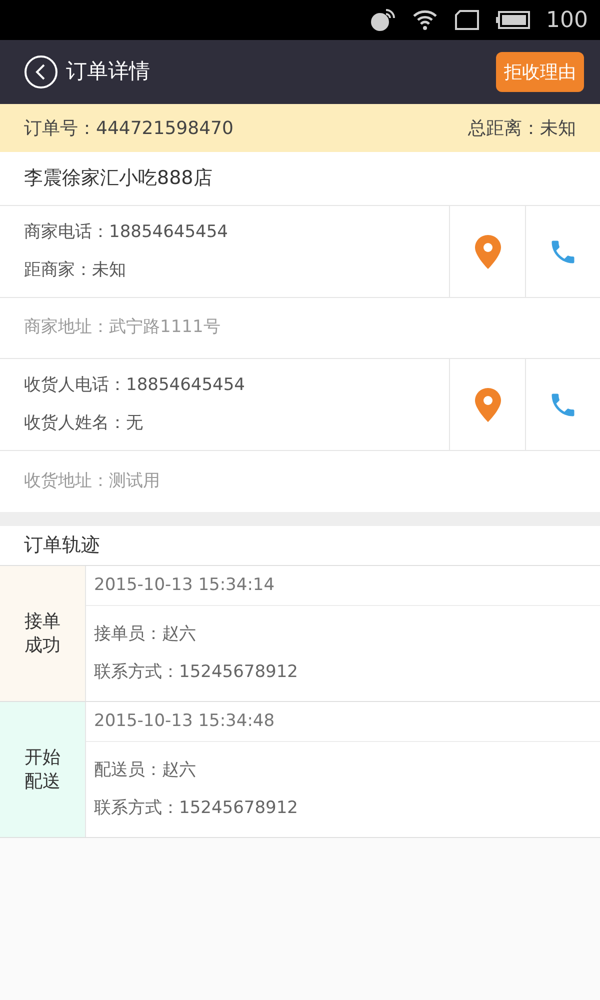 The image size is (600, 1000). I want to click on stage-time: 2015-10-13 15:34:14, so click(343, 586).